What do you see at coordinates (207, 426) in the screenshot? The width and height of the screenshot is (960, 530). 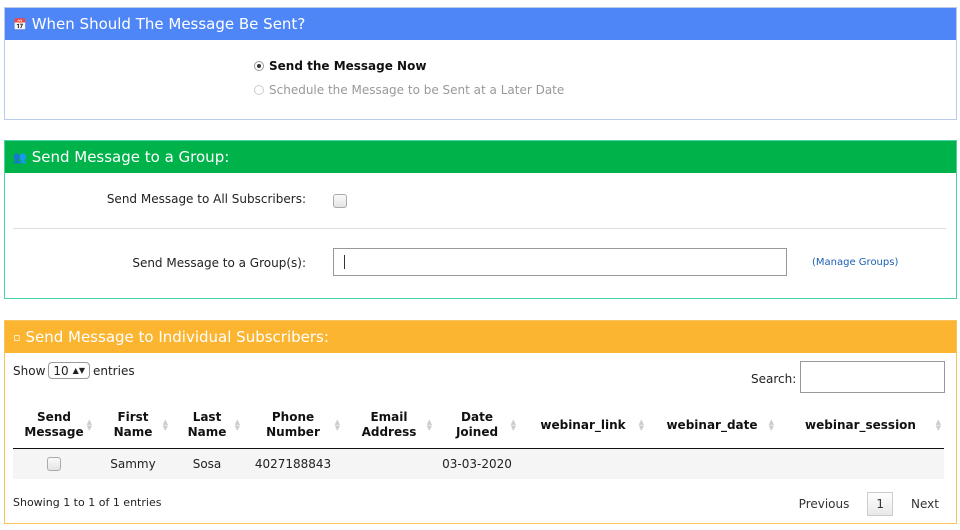 I see `column-header: Last Name ▲ ▼` at bounding box center [207, 426].